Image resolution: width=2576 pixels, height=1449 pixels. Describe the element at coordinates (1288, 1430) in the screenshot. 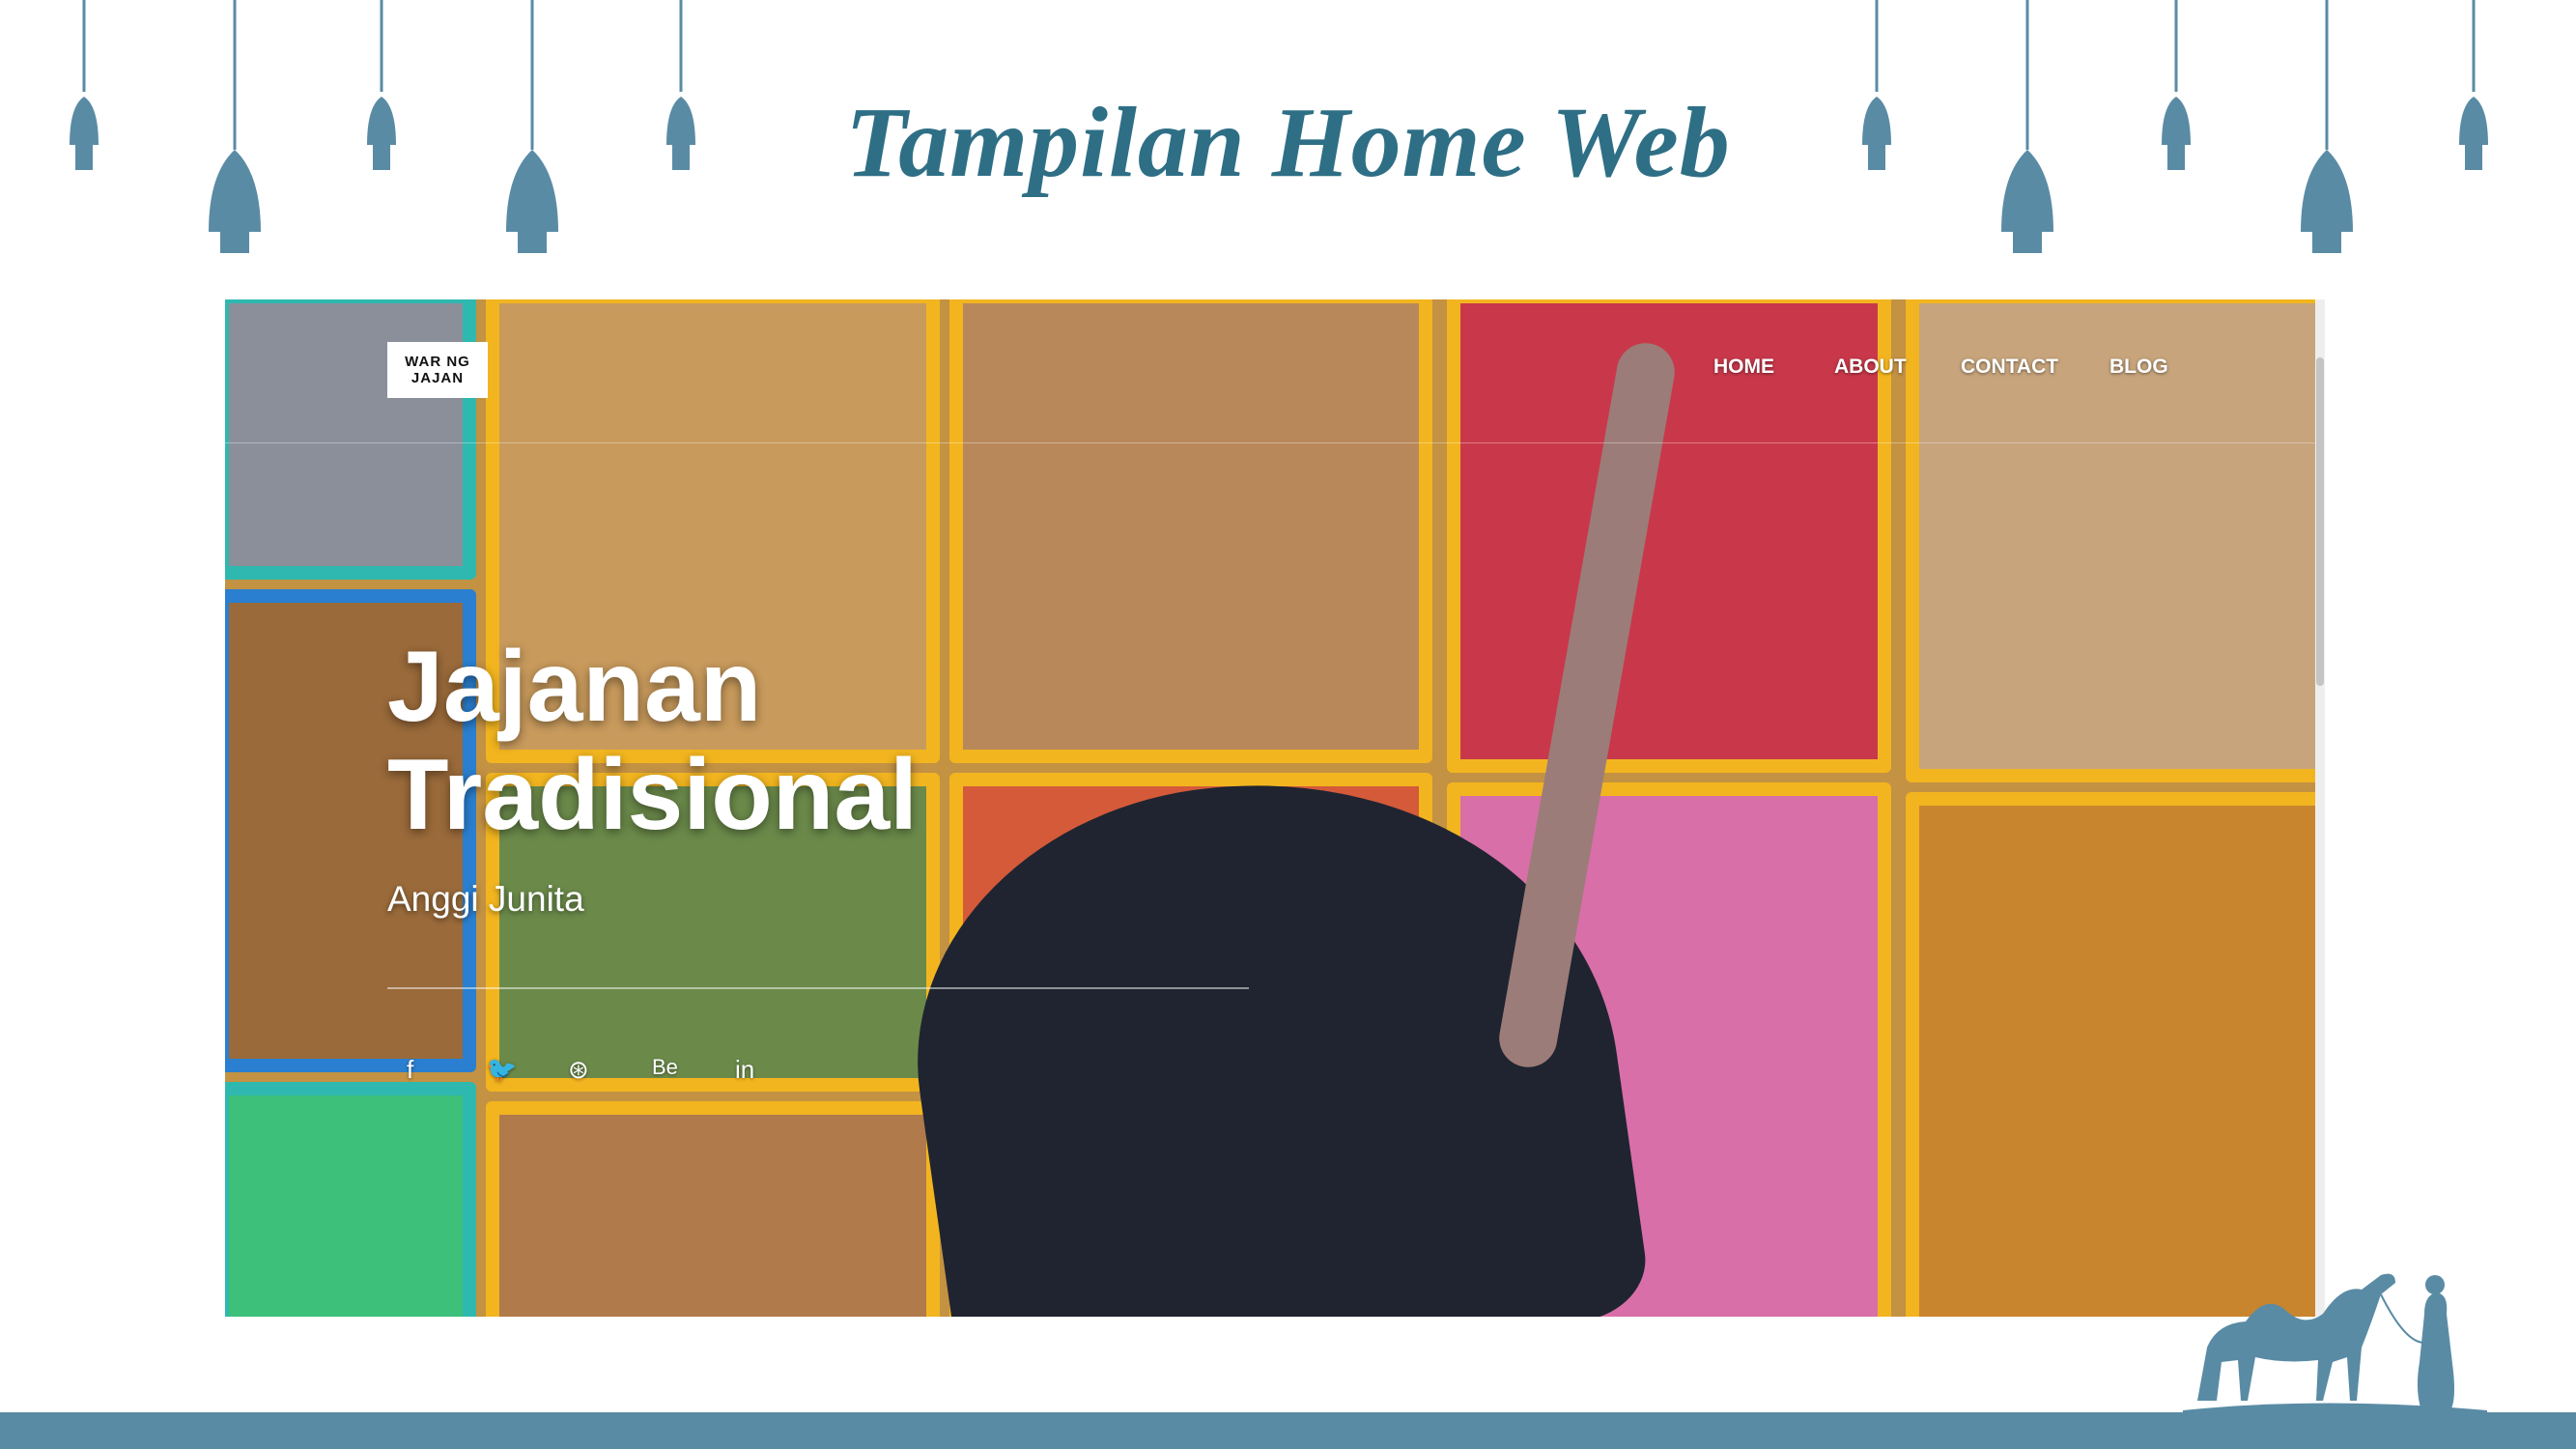

I see `footer-band` at that location.